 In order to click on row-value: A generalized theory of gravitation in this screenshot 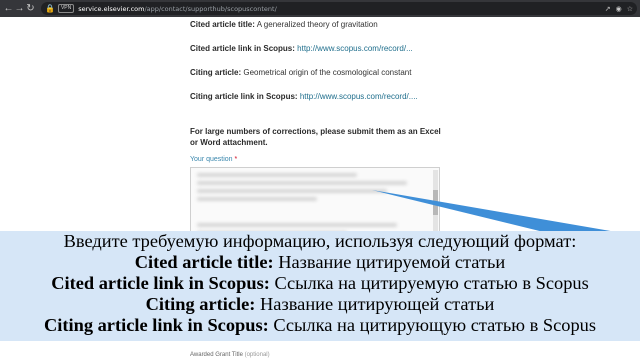, I will do `click(317, 24)`.